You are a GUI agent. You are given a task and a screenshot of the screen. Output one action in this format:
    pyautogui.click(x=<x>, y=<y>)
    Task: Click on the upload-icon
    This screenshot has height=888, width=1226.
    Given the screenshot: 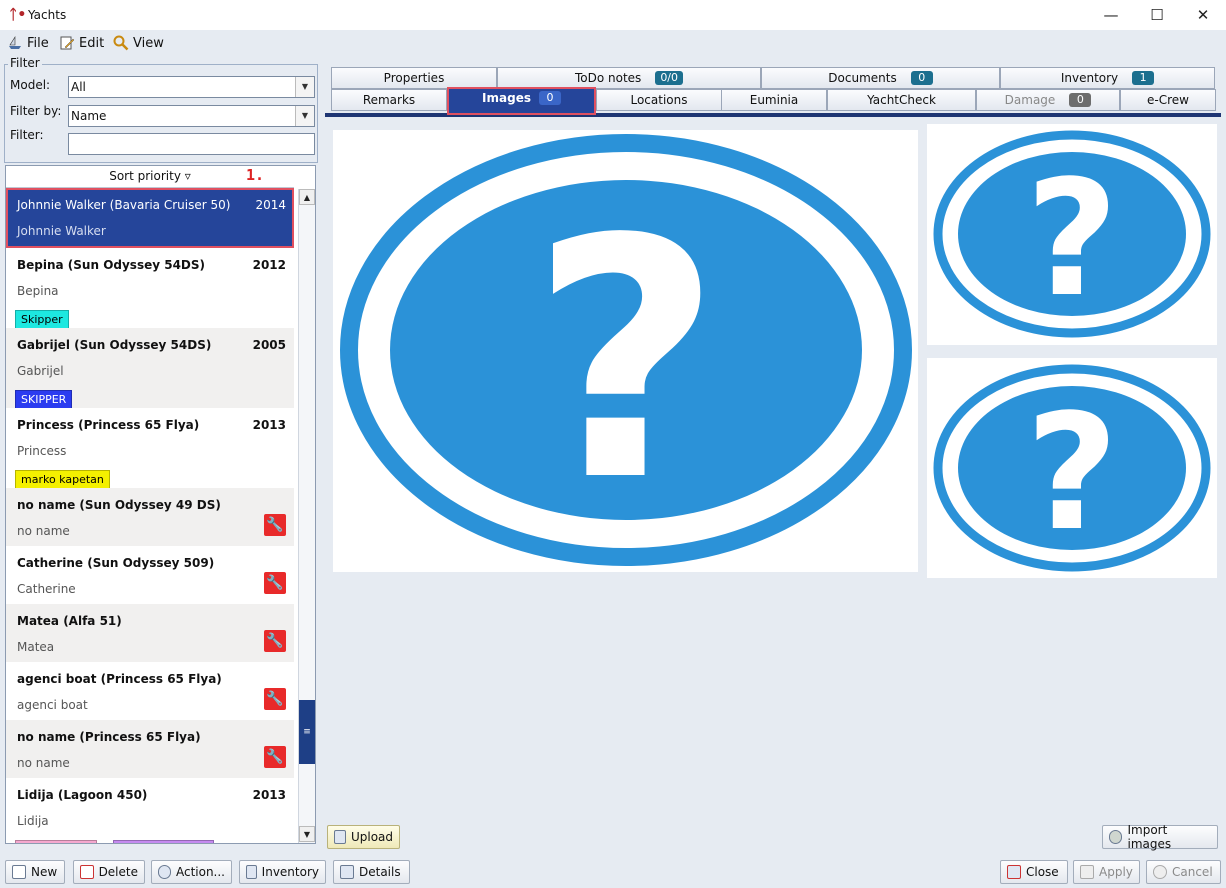 What is the action you would take?
    pyautogui.click(x=340, y=837)
    